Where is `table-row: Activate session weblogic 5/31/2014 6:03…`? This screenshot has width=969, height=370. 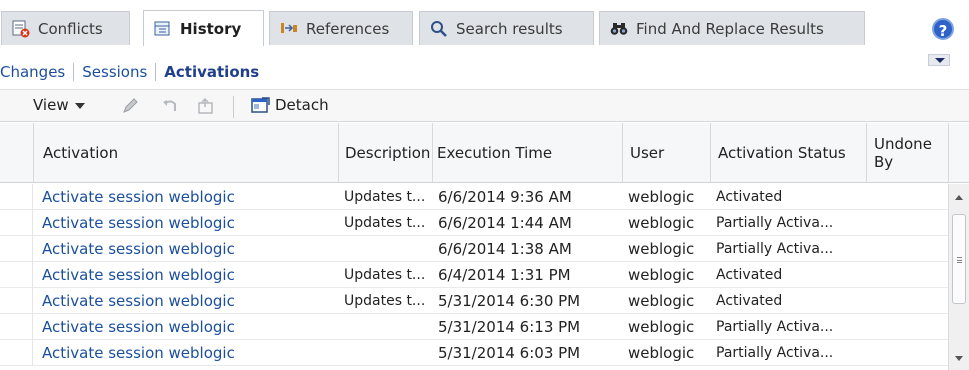 table-row: Activate session weblogic 5/31/2014 6:03… is located at coordinates (474, 353).